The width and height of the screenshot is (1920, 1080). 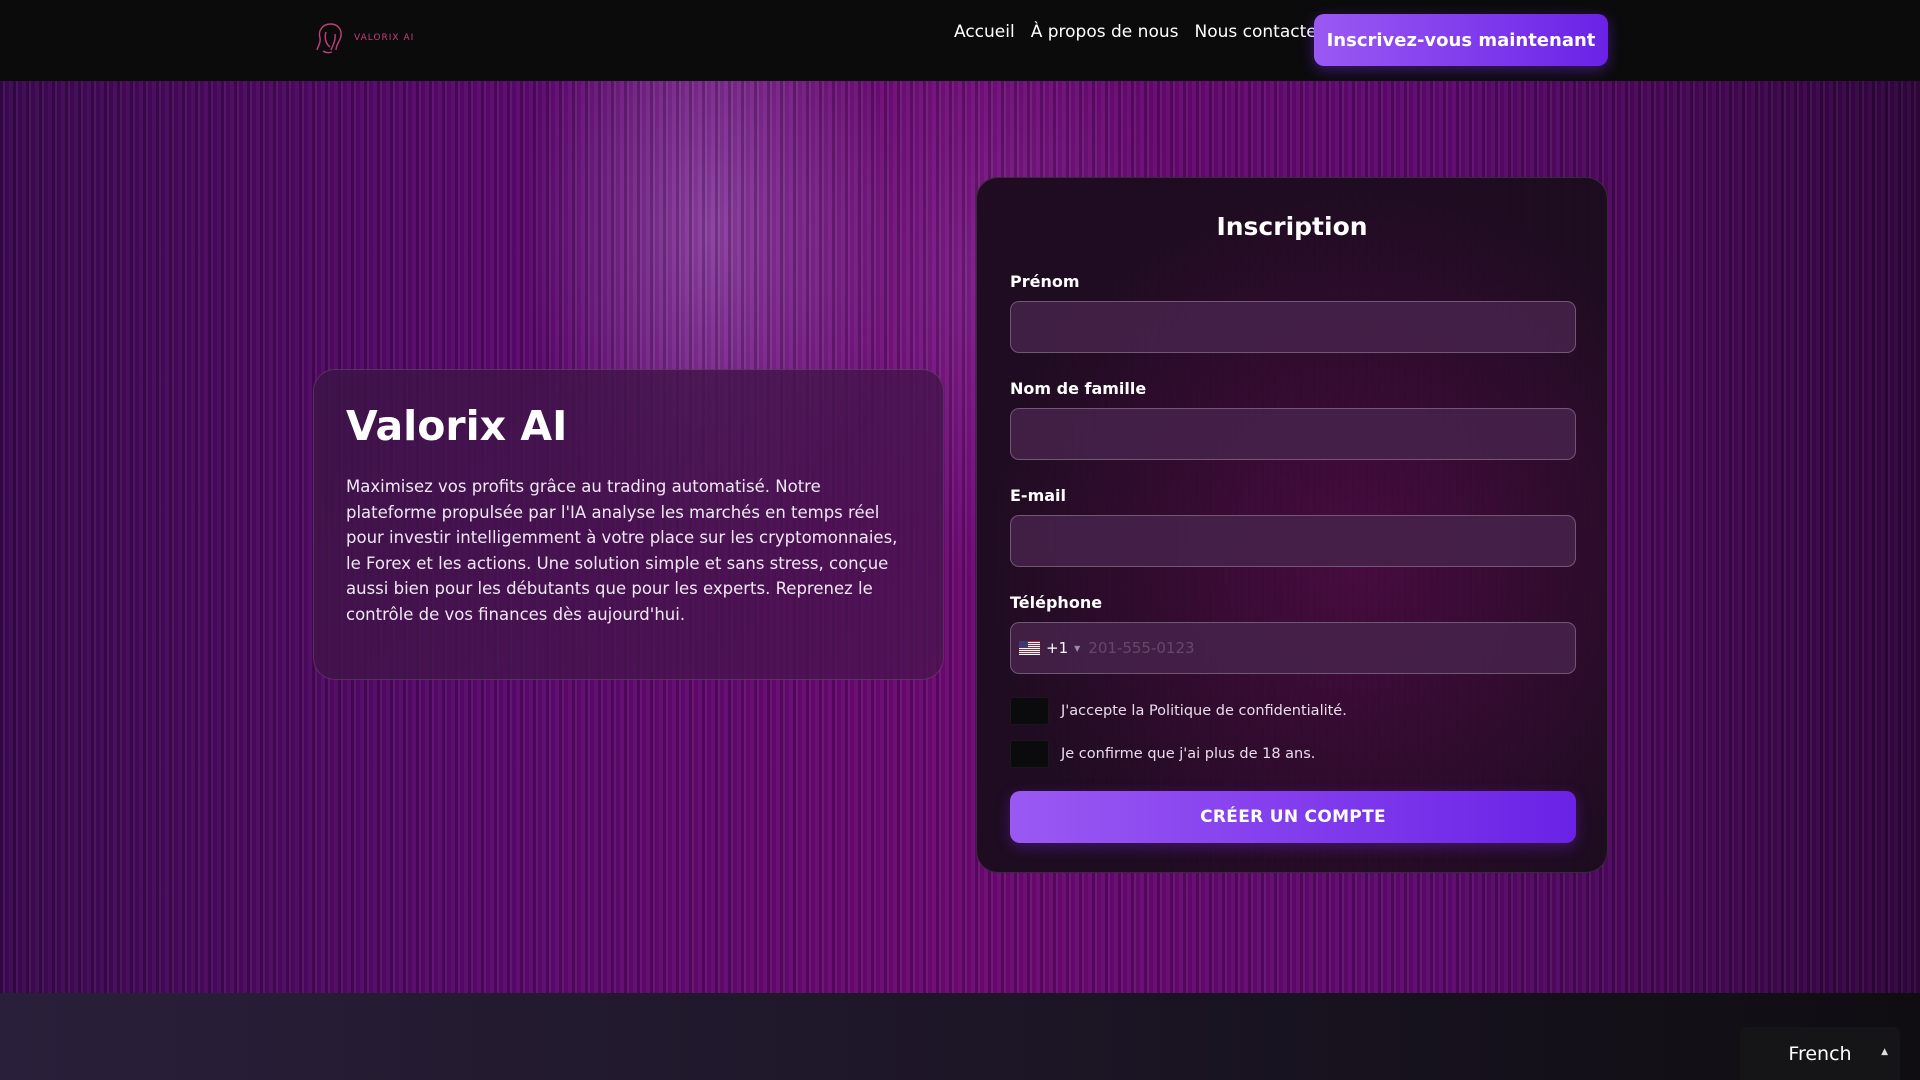 I want to click on form-title: Inscription, so click(x=1292, y=226).